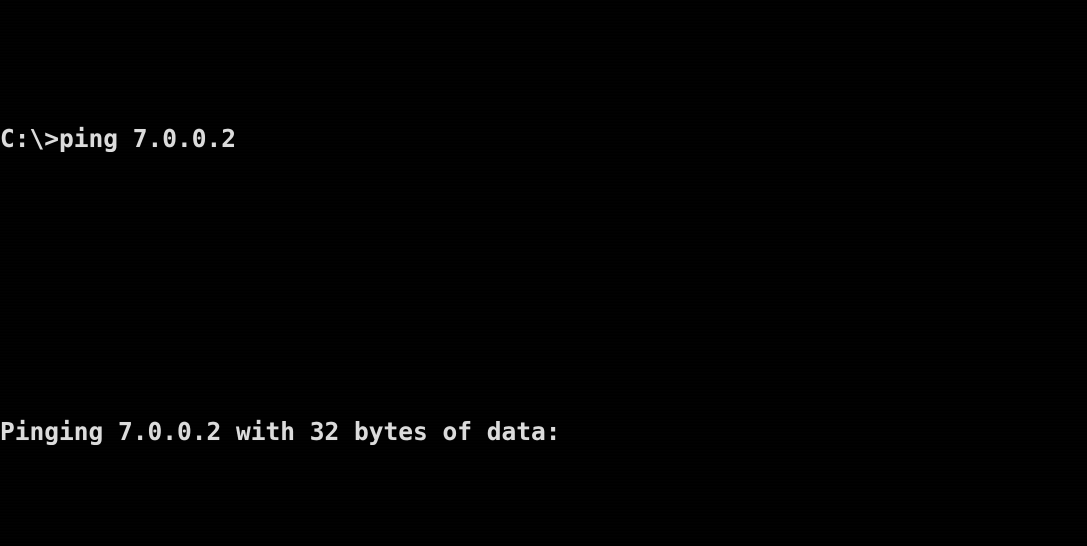 The height and width of the screenshot is (546, 1087). Describe the element at coordinates (280, 431) in the screenshot. I see `console-line-pinging-header: Pinging 7.0.0.2 with 32 bytes of data:` at that location.